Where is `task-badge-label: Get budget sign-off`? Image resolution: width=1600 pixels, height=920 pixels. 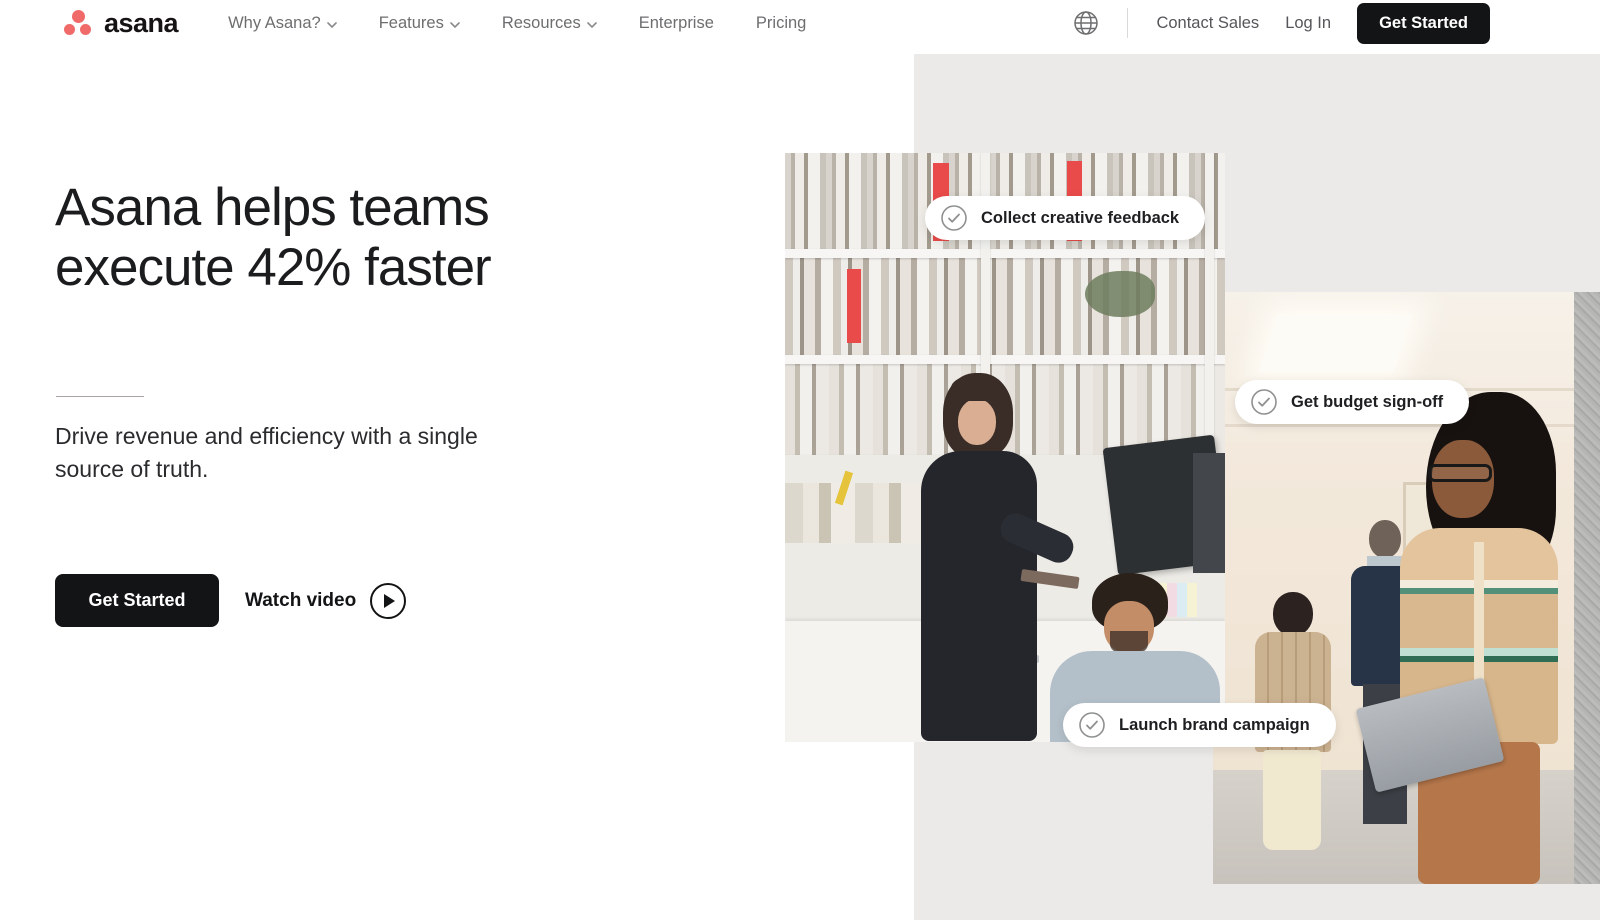
task-badge-label: Get budget sign-off is located at coordinates (1367, 401).